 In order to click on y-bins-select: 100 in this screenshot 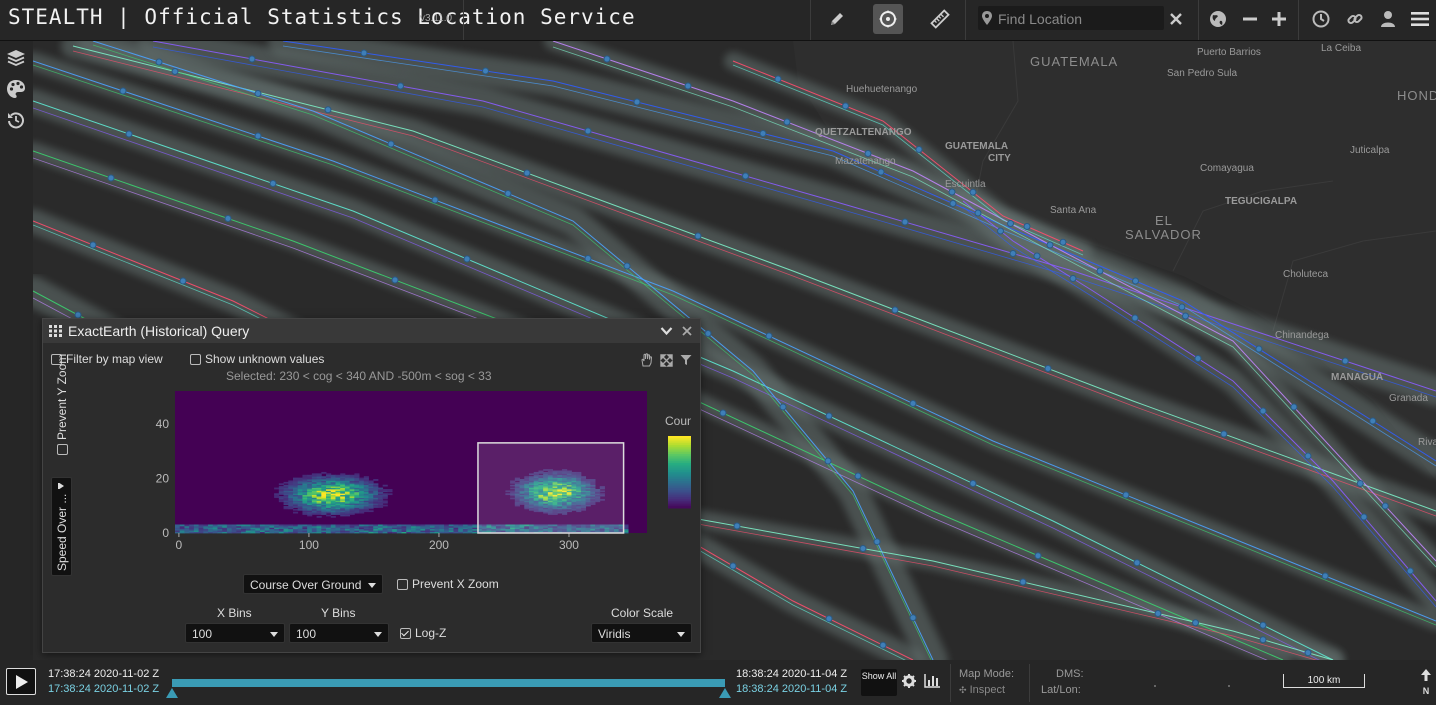, I will do `click(339, 633)`.